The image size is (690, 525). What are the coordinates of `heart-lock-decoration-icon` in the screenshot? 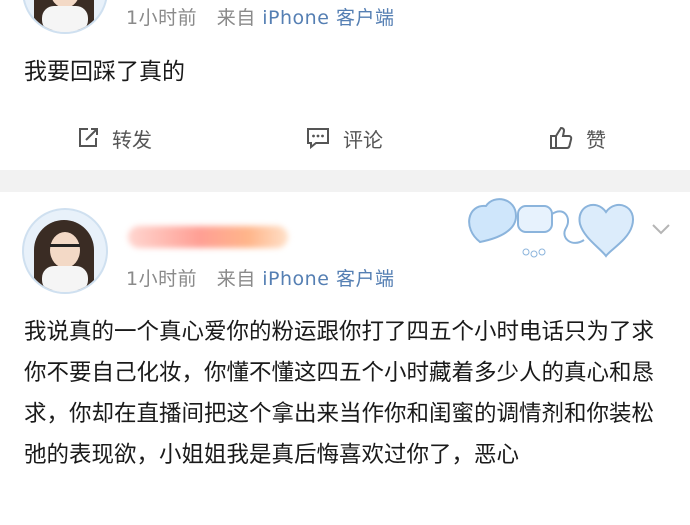 It's located at (551, 228).